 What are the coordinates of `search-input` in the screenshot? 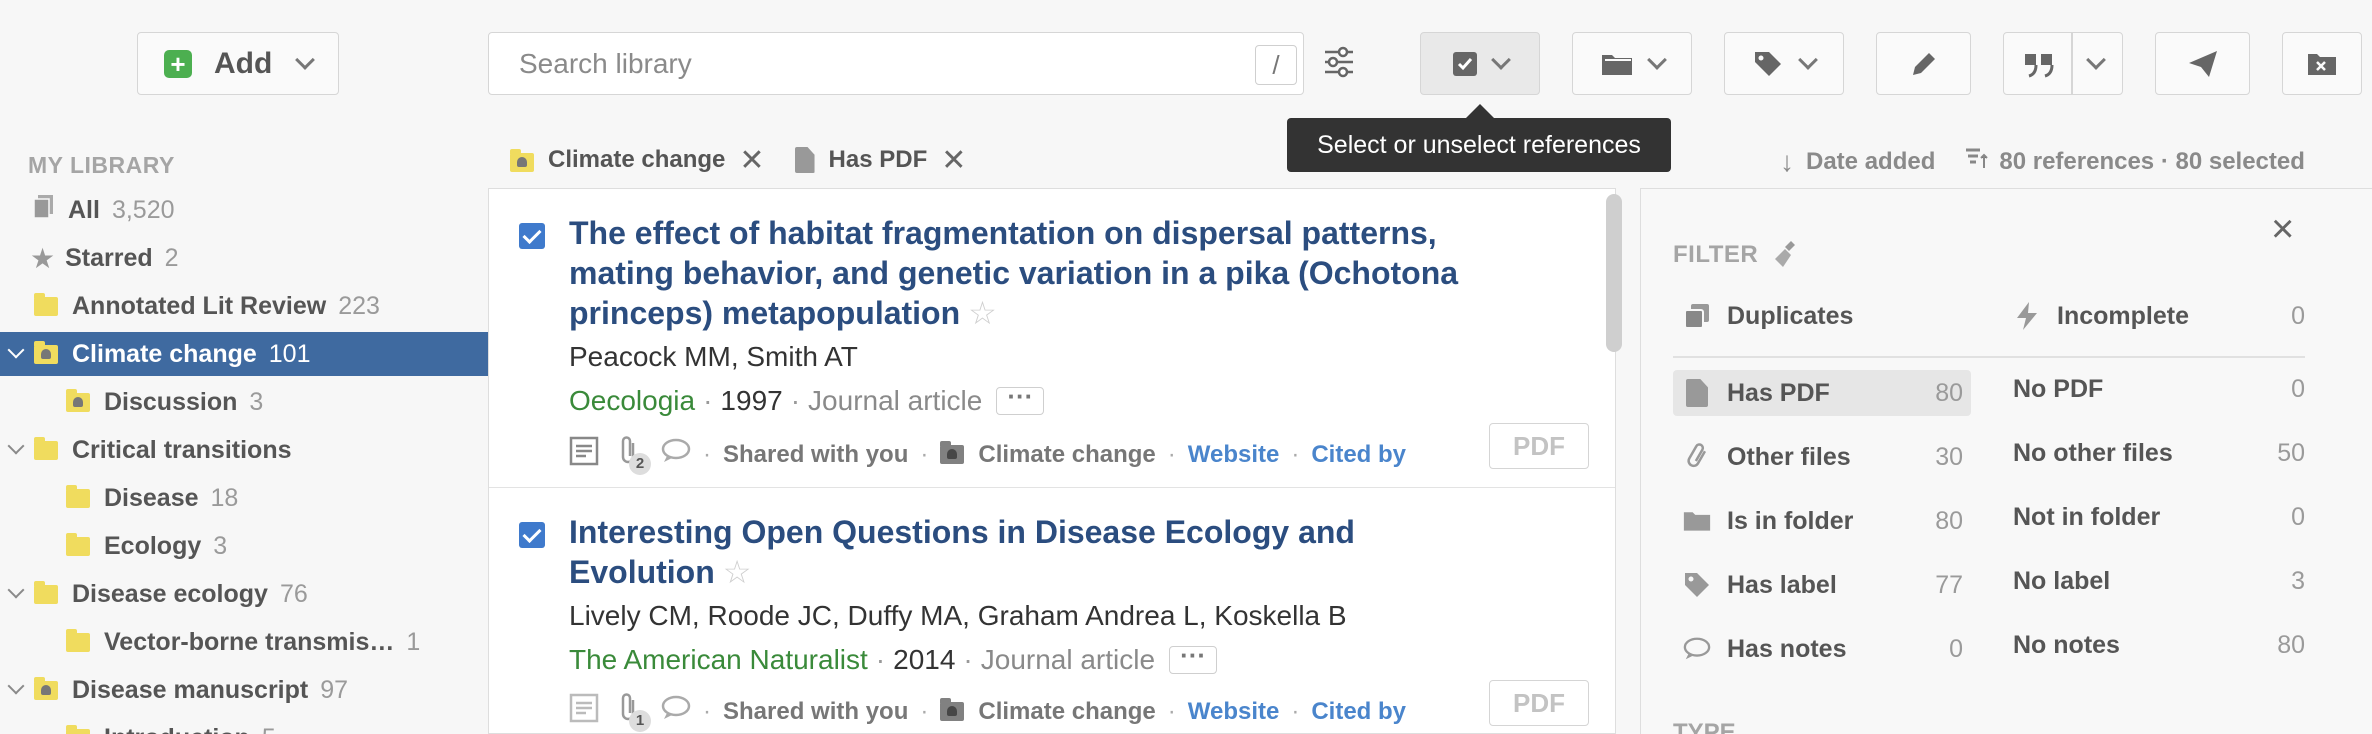 It's located at (869, 64).